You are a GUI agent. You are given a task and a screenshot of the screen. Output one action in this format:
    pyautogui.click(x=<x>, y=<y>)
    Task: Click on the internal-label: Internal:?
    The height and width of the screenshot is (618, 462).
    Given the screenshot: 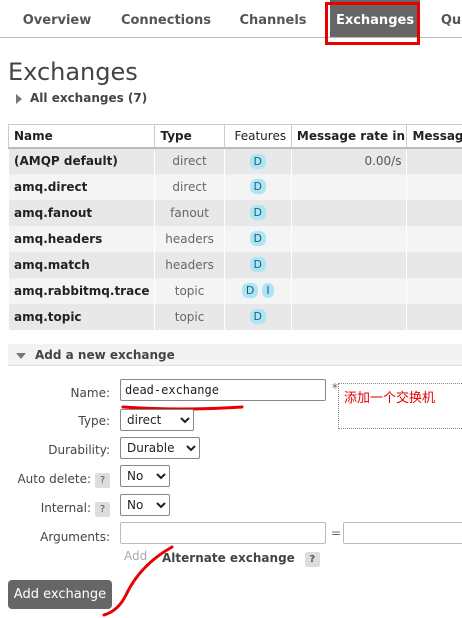 What is the action you would take?
    pyautogui.click(x=75, y=509)
    